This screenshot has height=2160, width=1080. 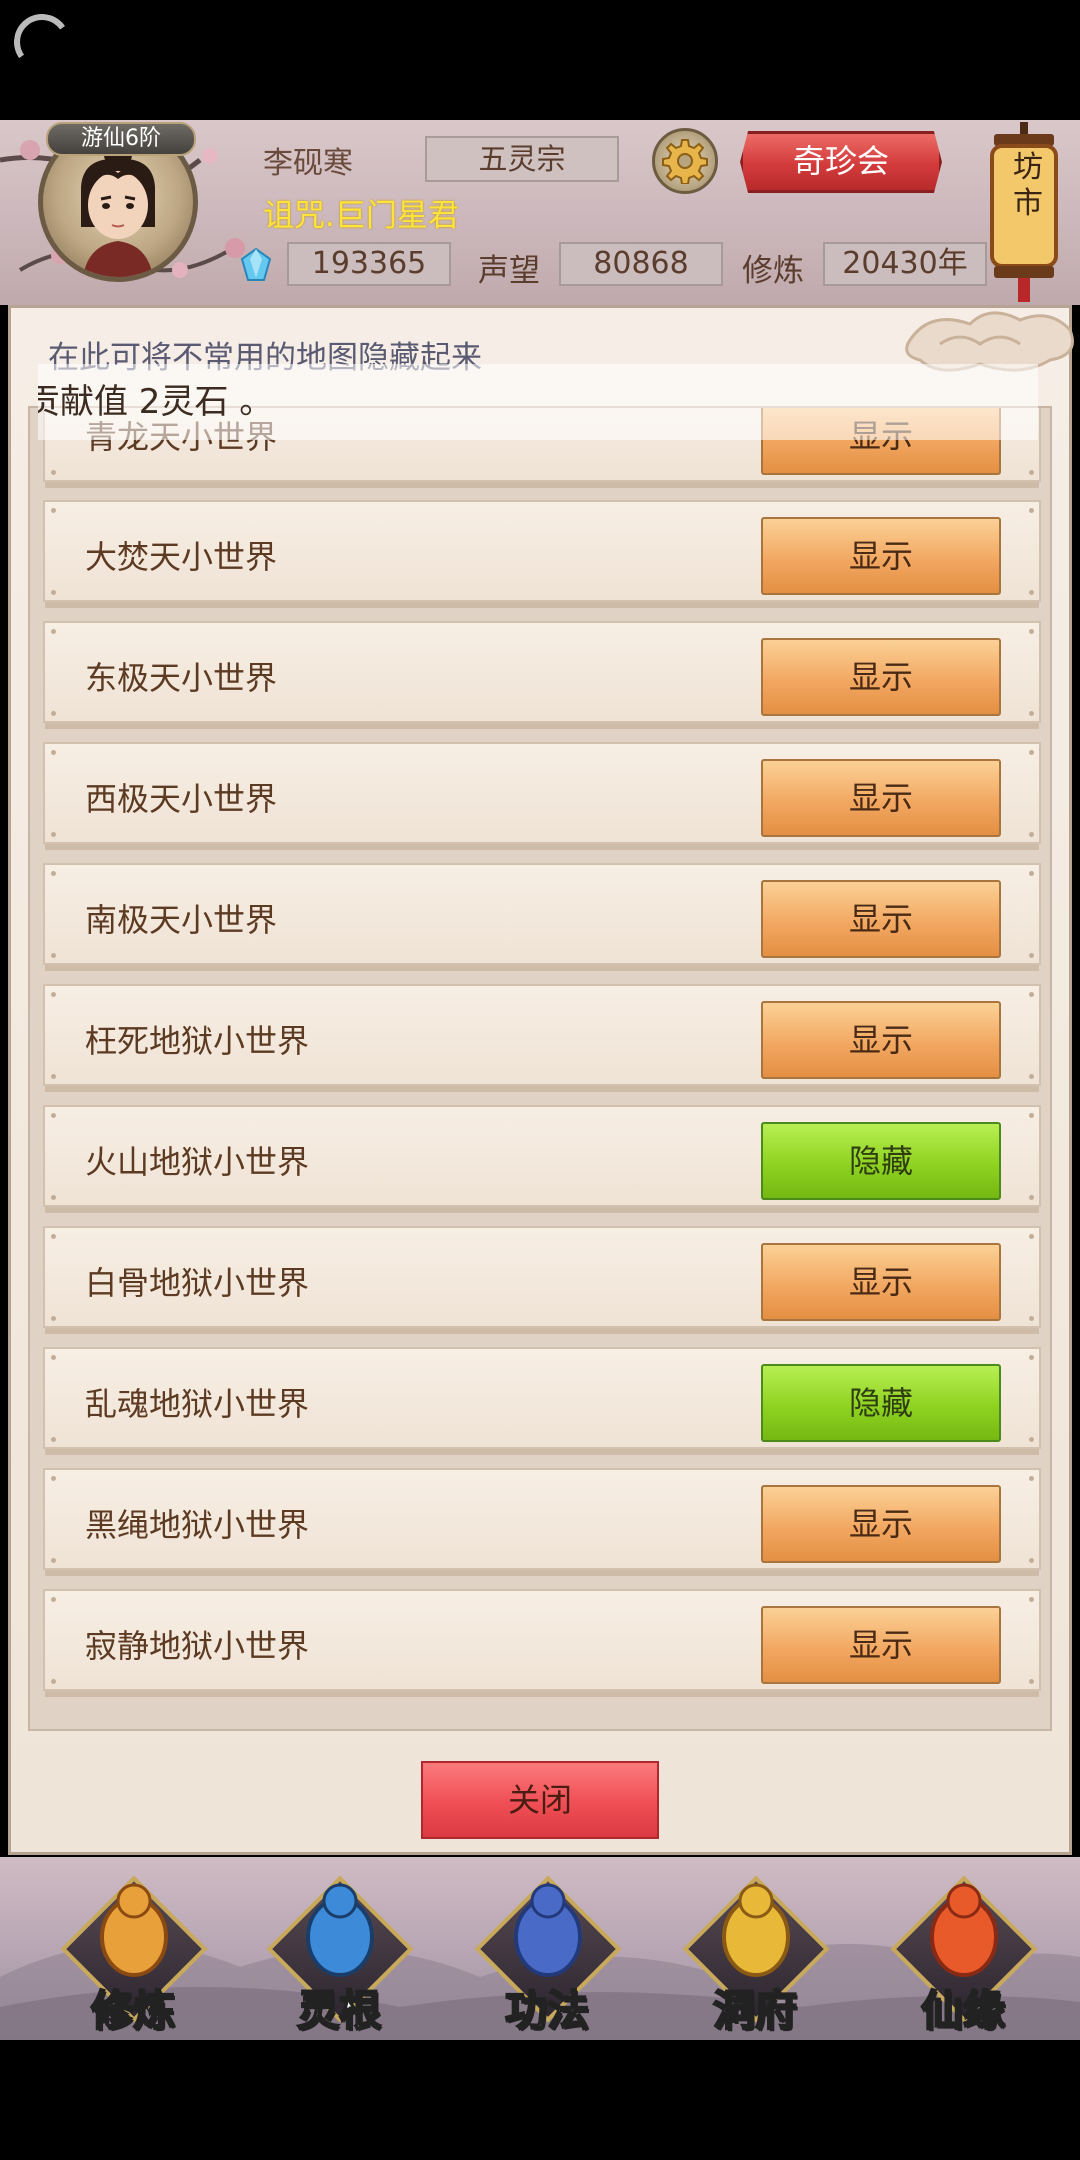 I want to click on settings-button, so click(x=685, y=161).